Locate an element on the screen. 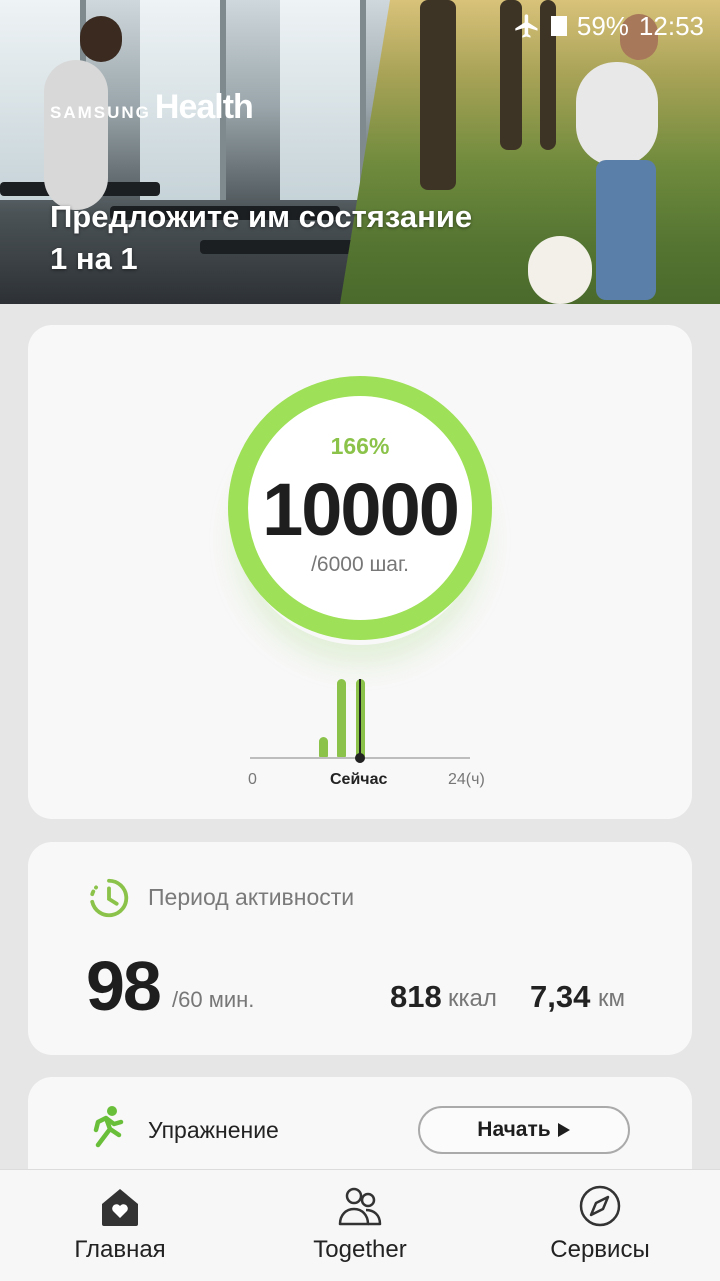  distance-value: 7,34 is located at coordinates (560, 996).